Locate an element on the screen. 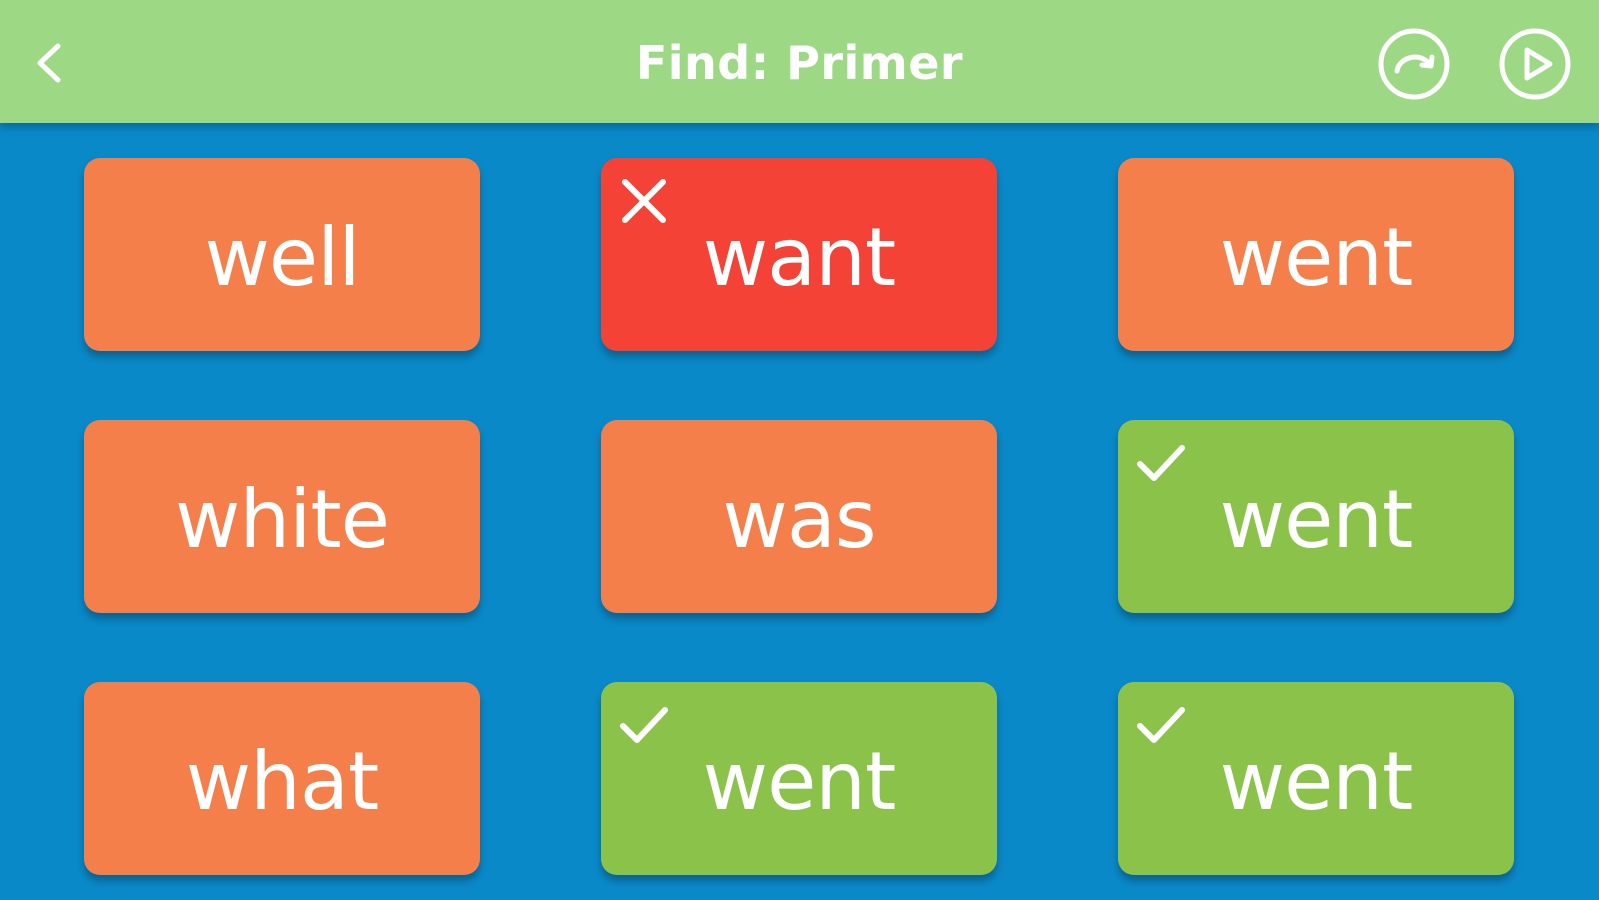 Image resolution: width=1599 pixels, height=900 pixels. word-tile: well is located at coordinates (282, 254).